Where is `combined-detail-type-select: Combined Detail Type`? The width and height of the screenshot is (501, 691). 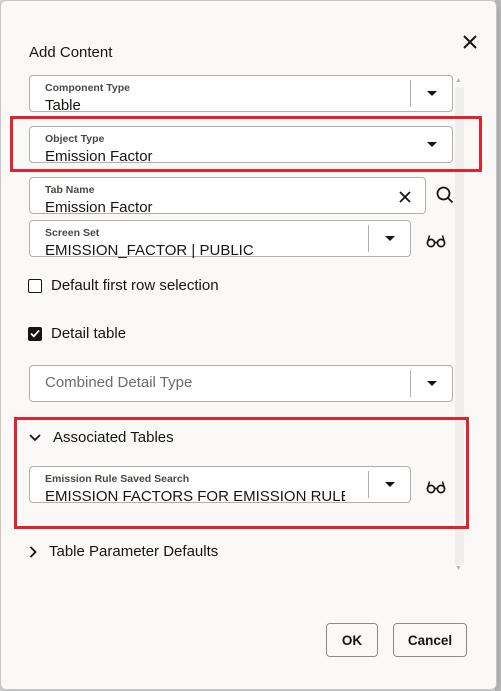 combined-detail-type-select: Combined Detail Type is located at coordinates (241, 383).